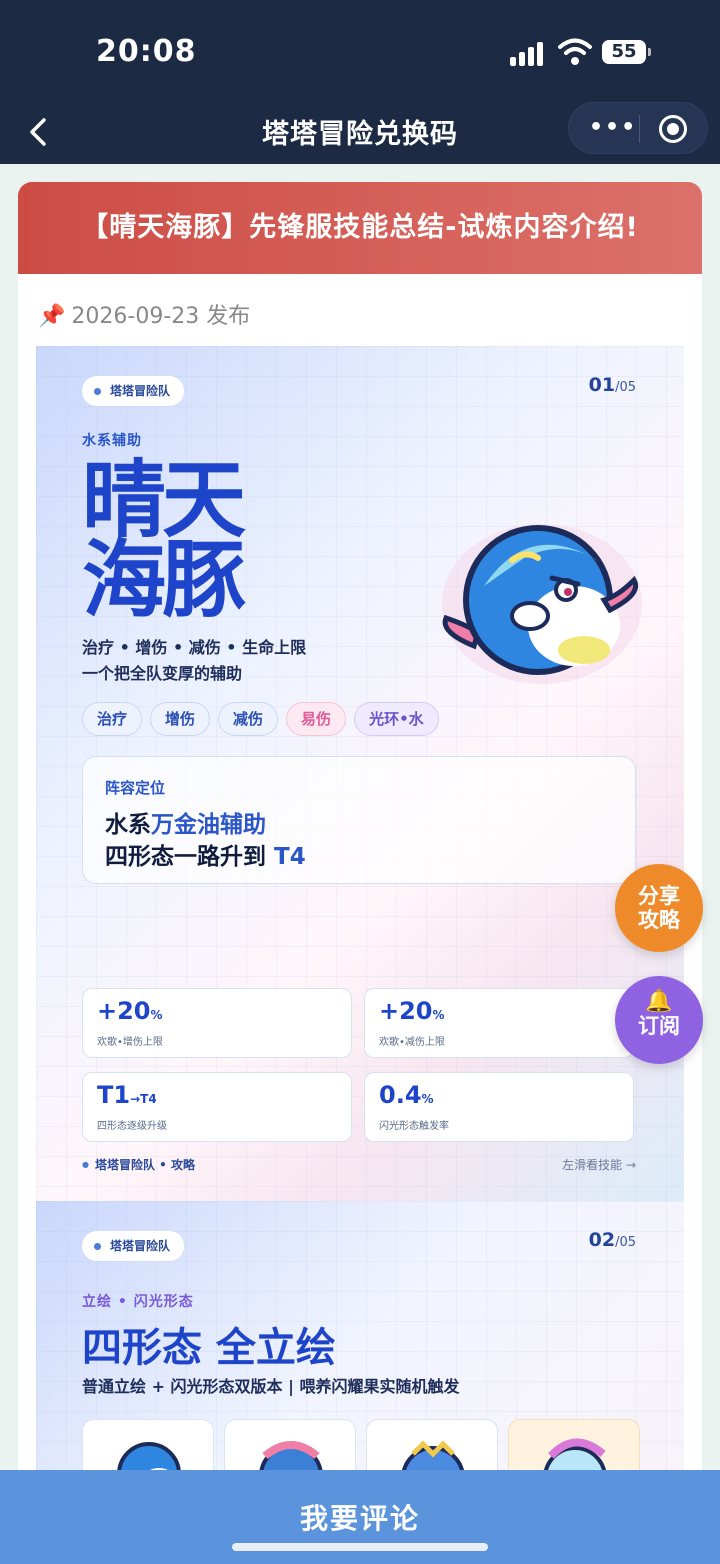 The image size is (720, 1564). Describe the element at coordinates (217, 1107) in the screenshot. I see `stat-card: T1→T4 四形态逐级升级` at that location.